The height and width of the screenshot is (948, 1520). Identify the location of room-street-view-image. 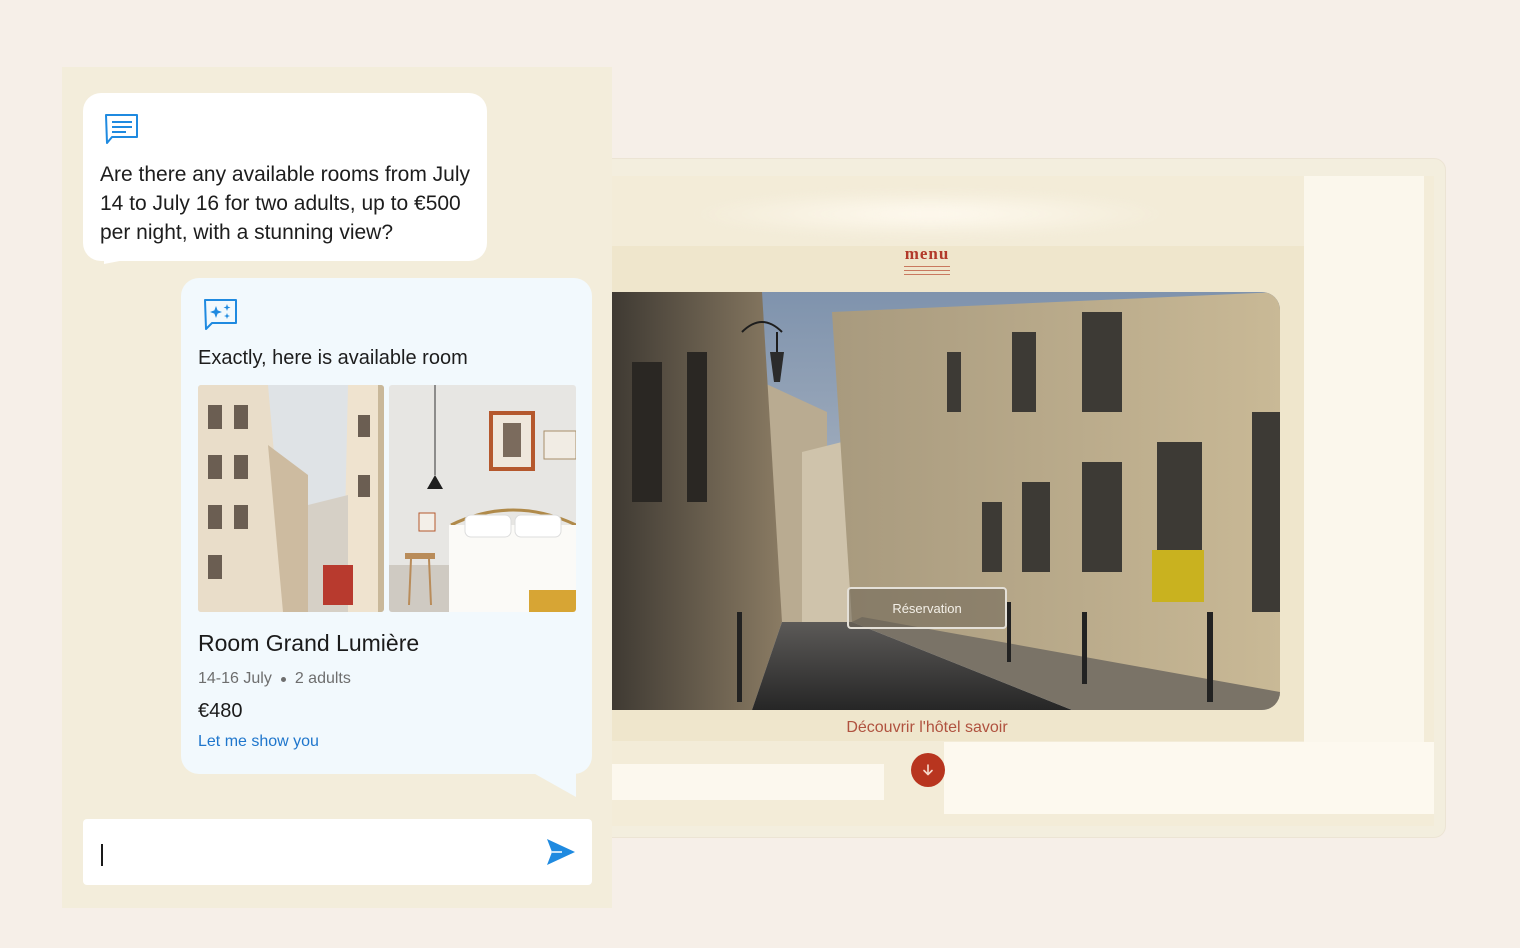
(291, 498).